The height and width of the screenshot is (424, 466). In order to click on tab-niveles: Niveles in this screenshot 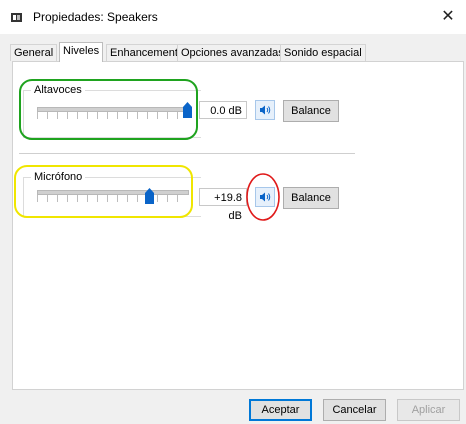, I will do `click(81, 52)`.